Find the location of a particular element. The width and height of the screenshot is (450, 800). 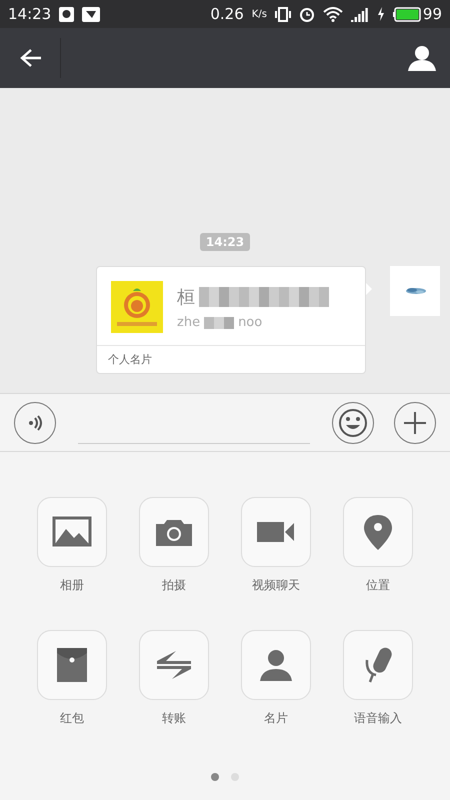

signal-icon is located at coordinates (359, 14).